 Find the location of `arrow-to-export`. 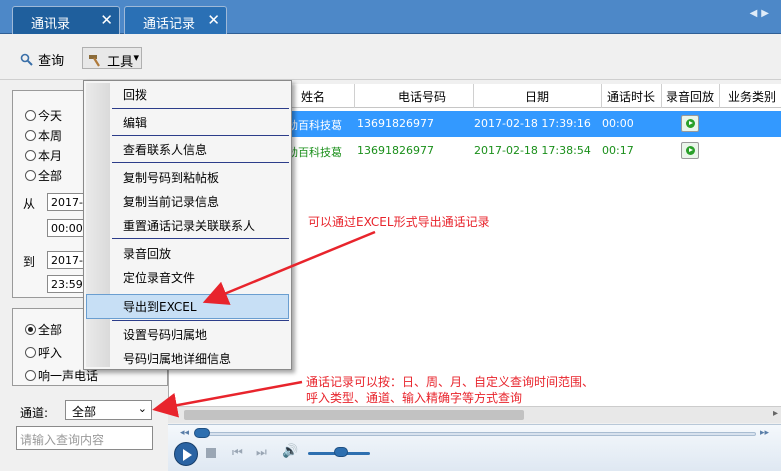

arrow-to-export is located at coordinates (289, 267).